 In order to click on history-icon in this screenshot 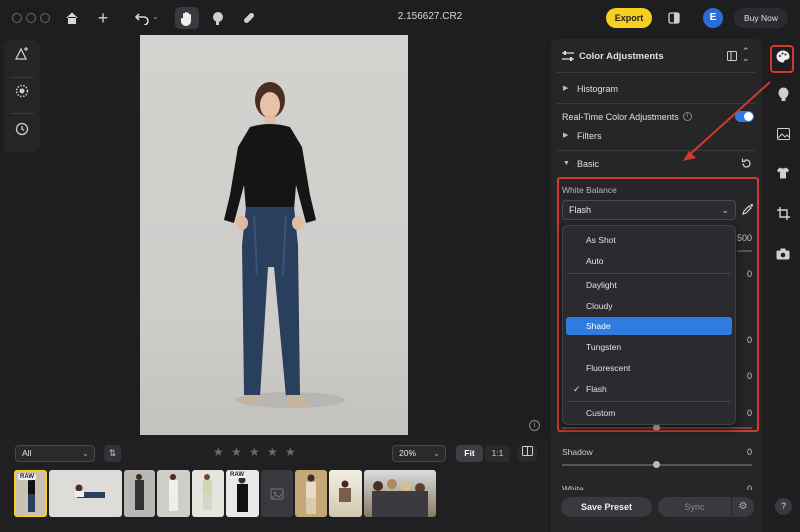, I will do `click(22, 132)`.